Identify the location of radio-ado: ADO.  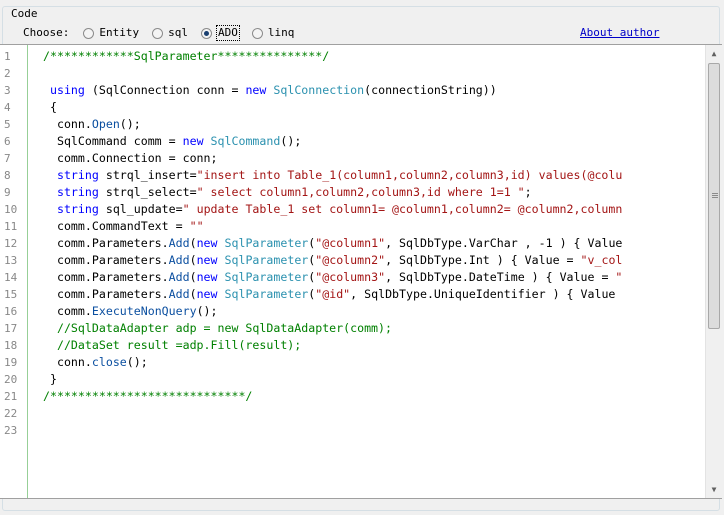
(220, 33).